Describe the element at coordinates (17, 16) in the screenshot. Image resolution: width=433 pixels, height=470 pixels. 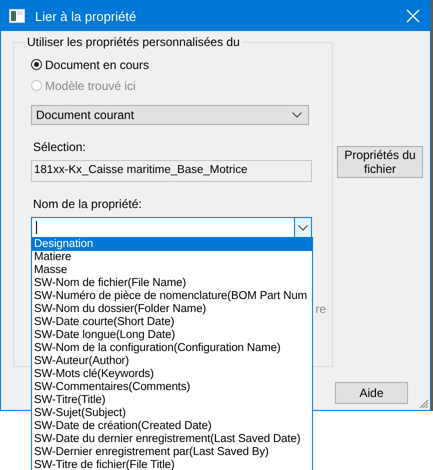
I see `window-icon` at that location.